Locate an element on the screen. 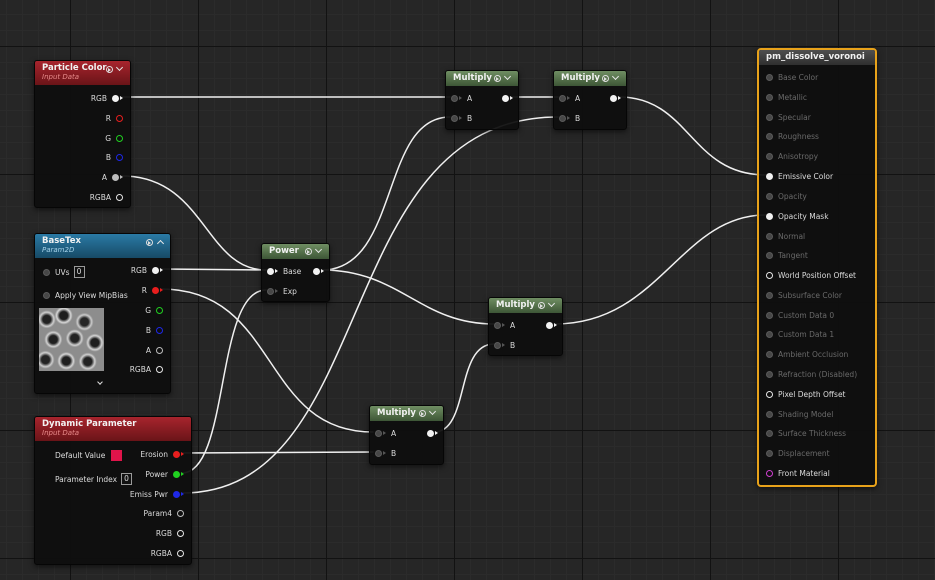  texture-preview is located at coordinates (71, 339).